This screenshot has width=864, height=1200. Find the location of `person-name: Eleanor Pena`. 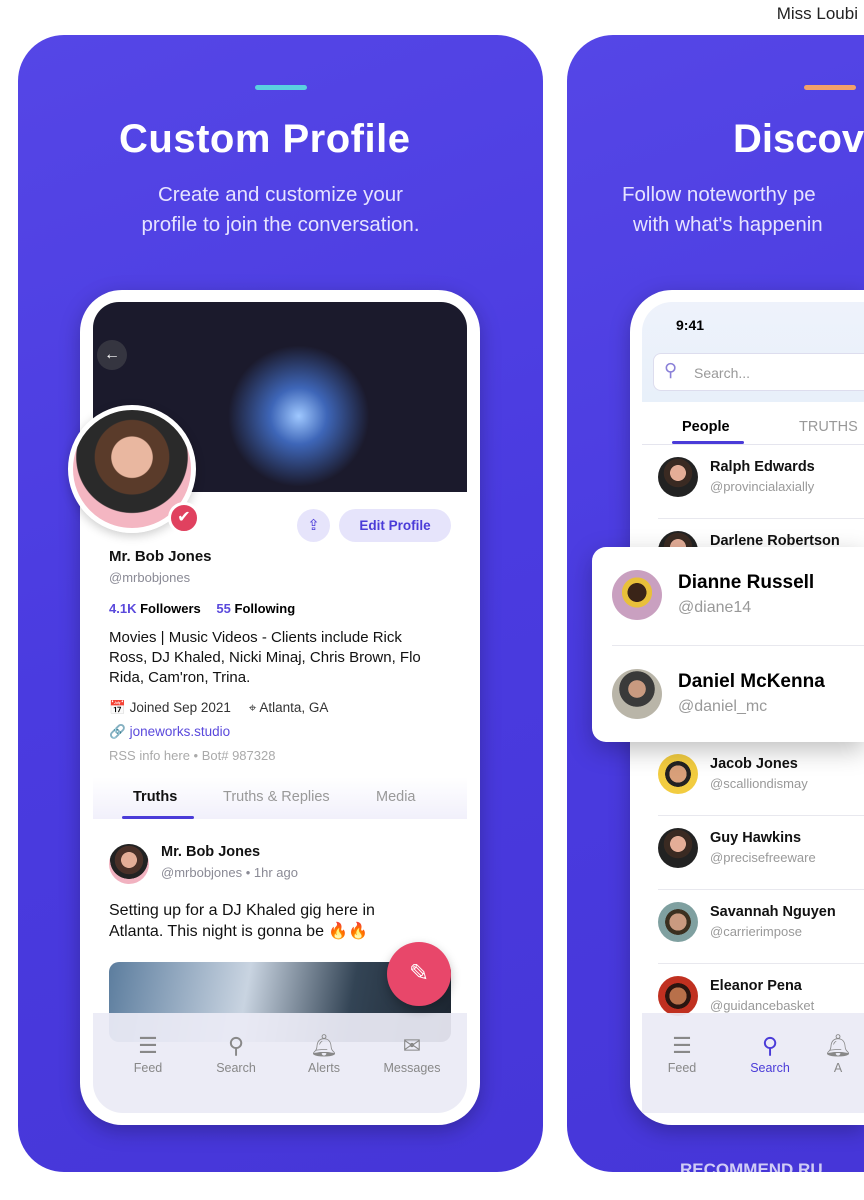

person-name: Eleanor Pena is located at coordinates (756, 986).